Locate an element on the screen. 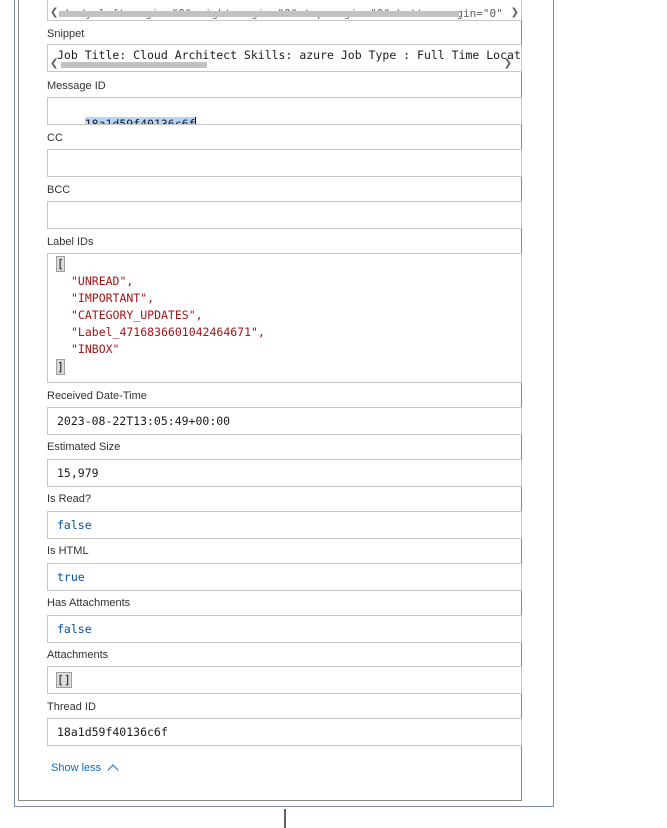  received-field: 2023-08-22T13:05:49+00:00 is located at coordinates (284, 421).